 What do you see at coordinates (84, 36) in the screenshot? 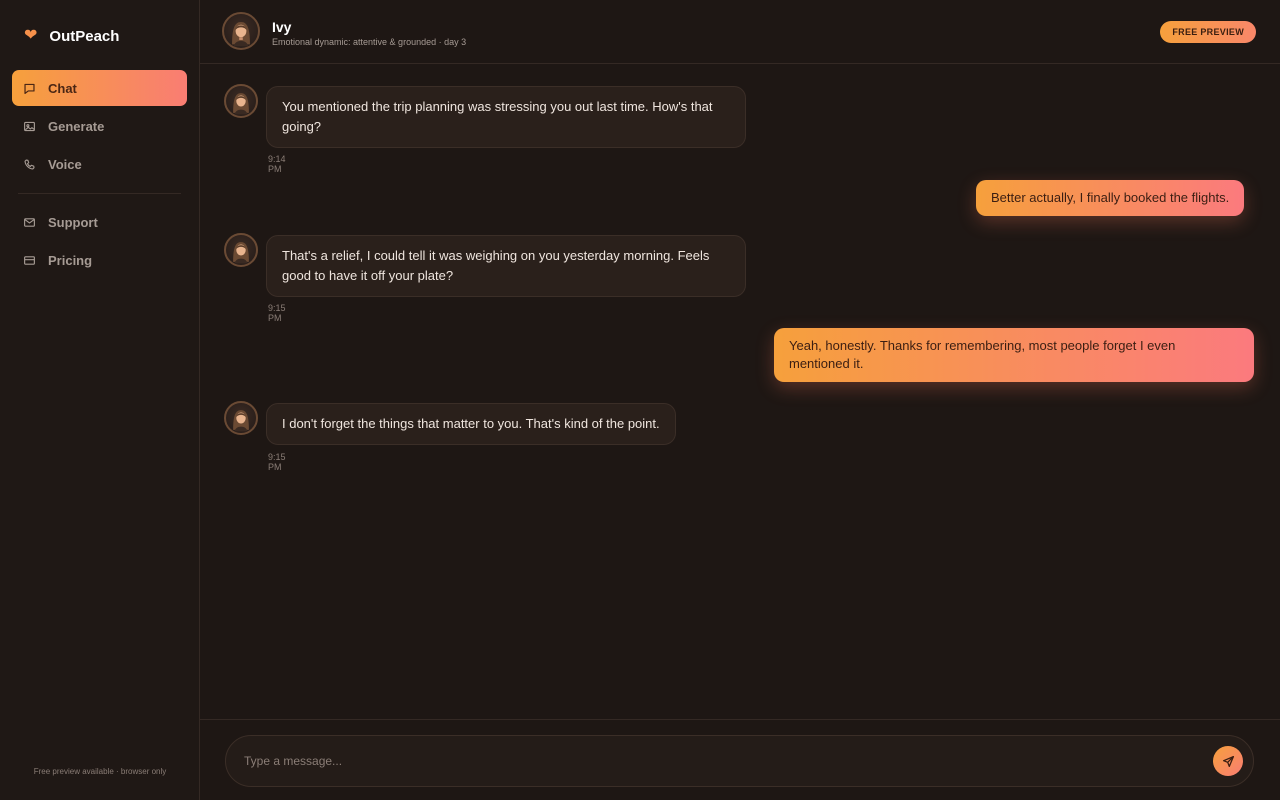
I see `app-name: OutPeach` at bounding box center [84, 36].